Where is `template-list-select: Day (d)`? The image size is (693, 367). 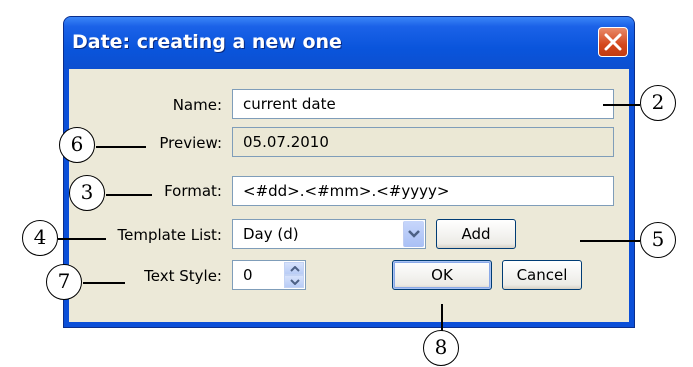 template-list-select: Day (d) is located at coordinates (329, 234).